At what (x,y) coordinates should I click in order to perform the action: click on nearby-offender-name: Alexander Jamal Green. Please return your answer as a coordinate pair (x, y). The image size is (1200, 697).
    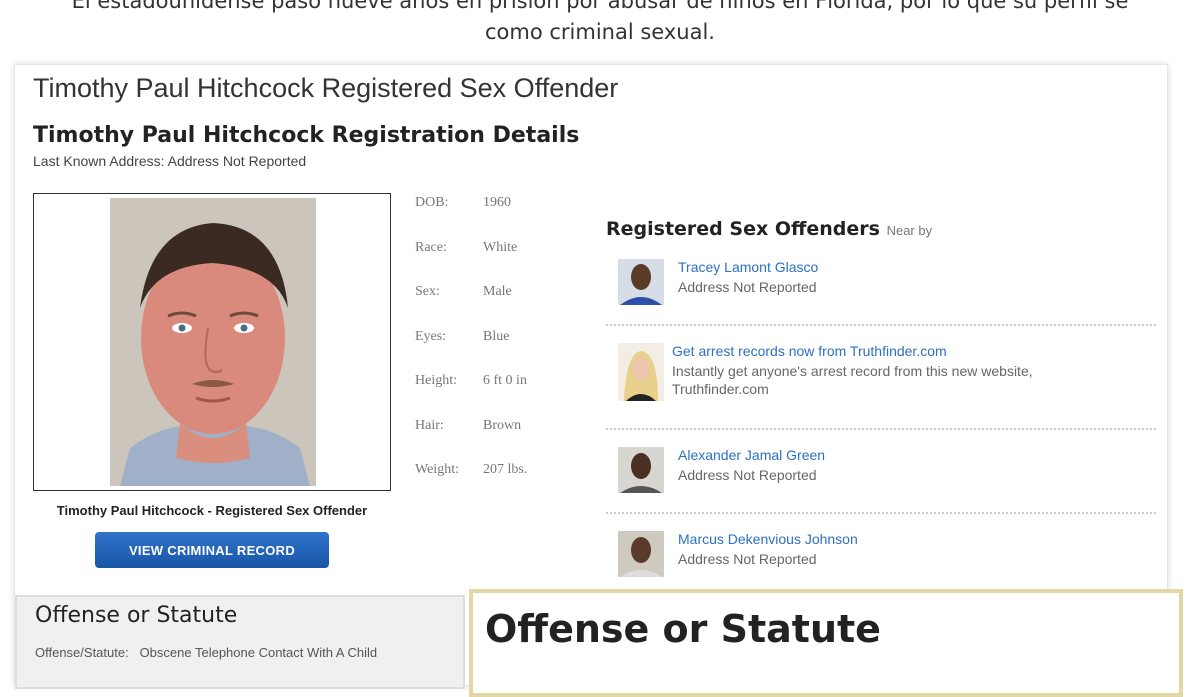
    Looking at the image, I should click on (751, 455).